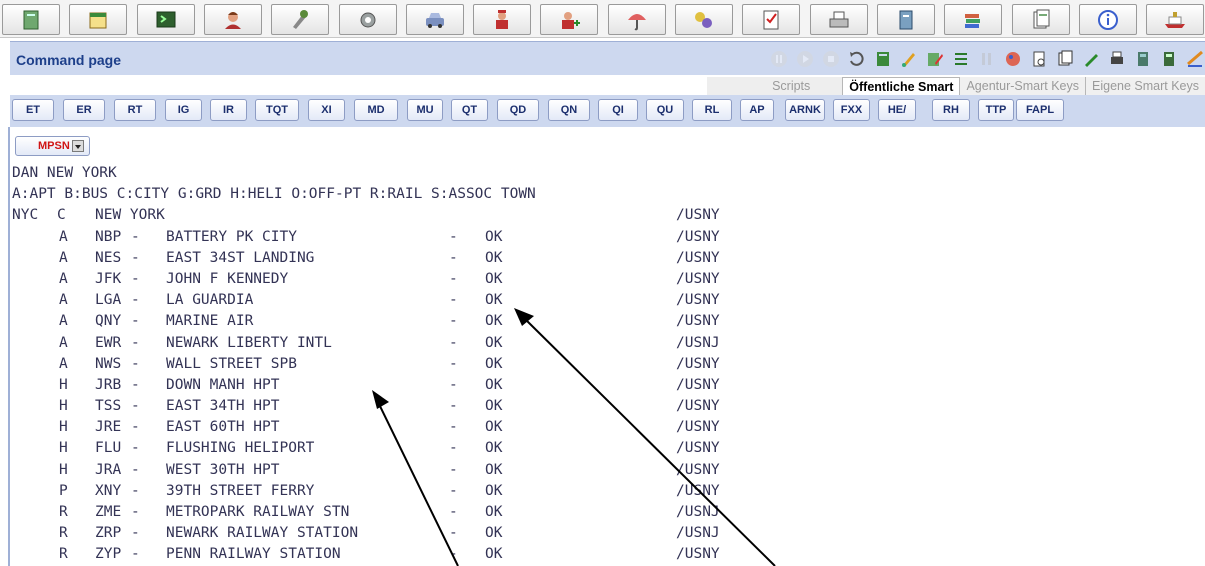 Image resolution: width=1205 pixels, height=566 pixels. Describe the element at coordinates (996, 110) in the screenshot. I see `smart-key-ttp-button: TTP` at that location.